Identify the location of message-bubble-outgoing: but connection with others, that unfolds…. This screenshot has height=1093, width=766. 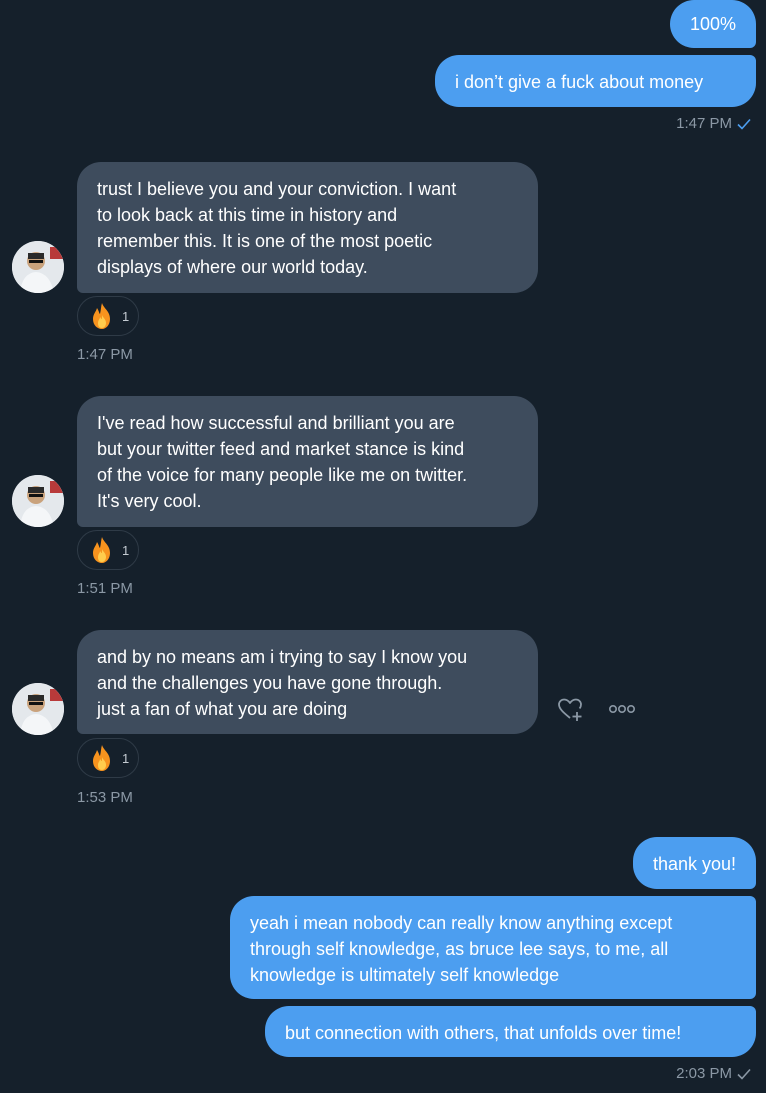
(510, 1031).